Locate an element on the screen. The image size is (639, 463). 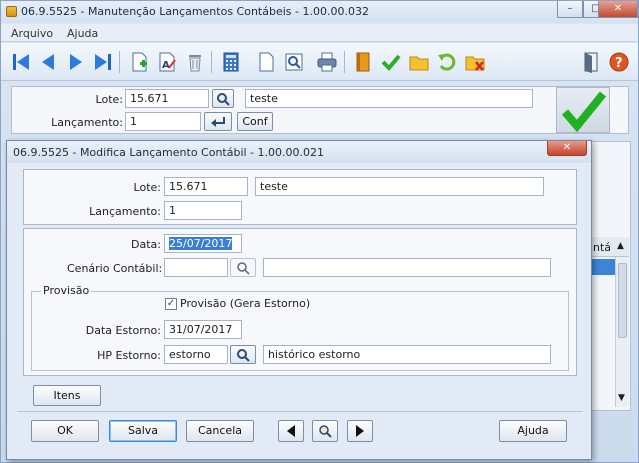
last-icon is located at coordinates (103, 62).